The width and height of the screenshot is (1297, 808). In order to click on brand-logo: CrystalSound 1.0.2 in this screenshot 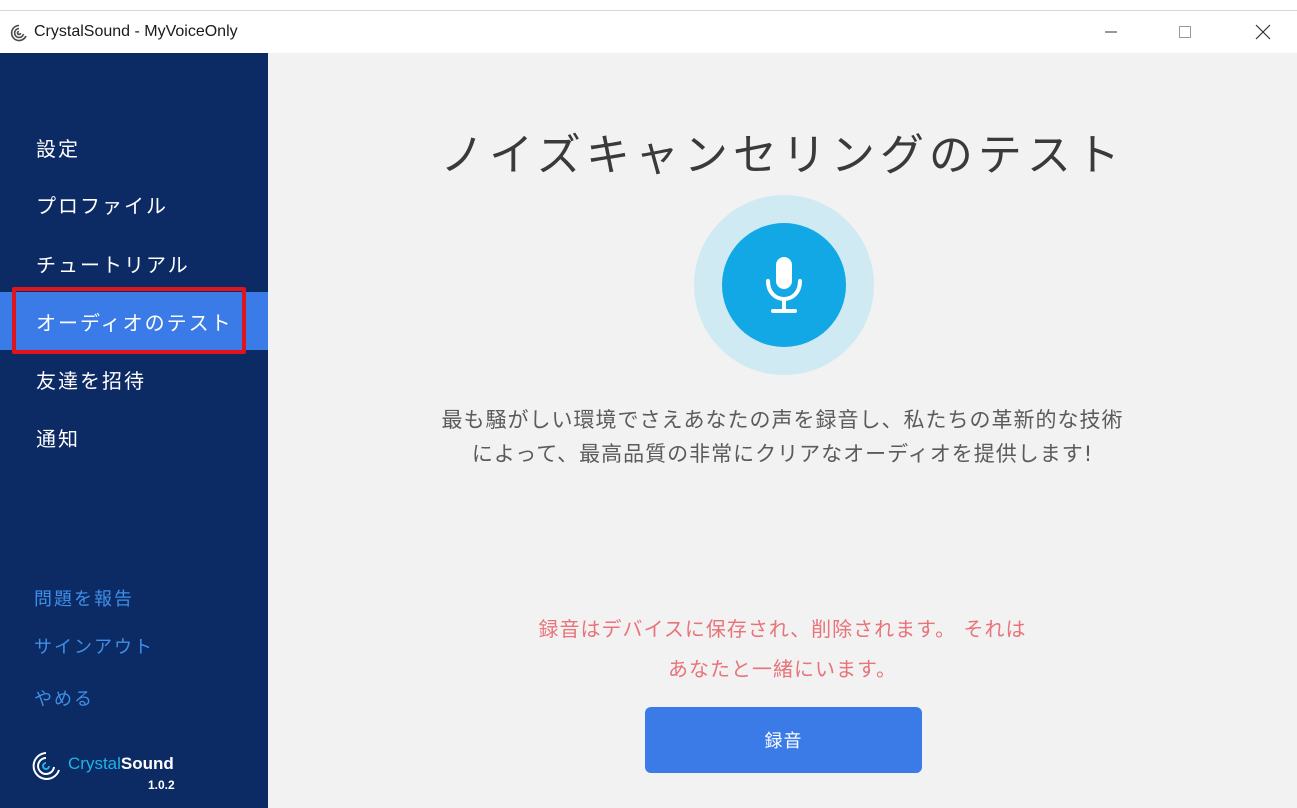, I will do `click(135, 773)`.